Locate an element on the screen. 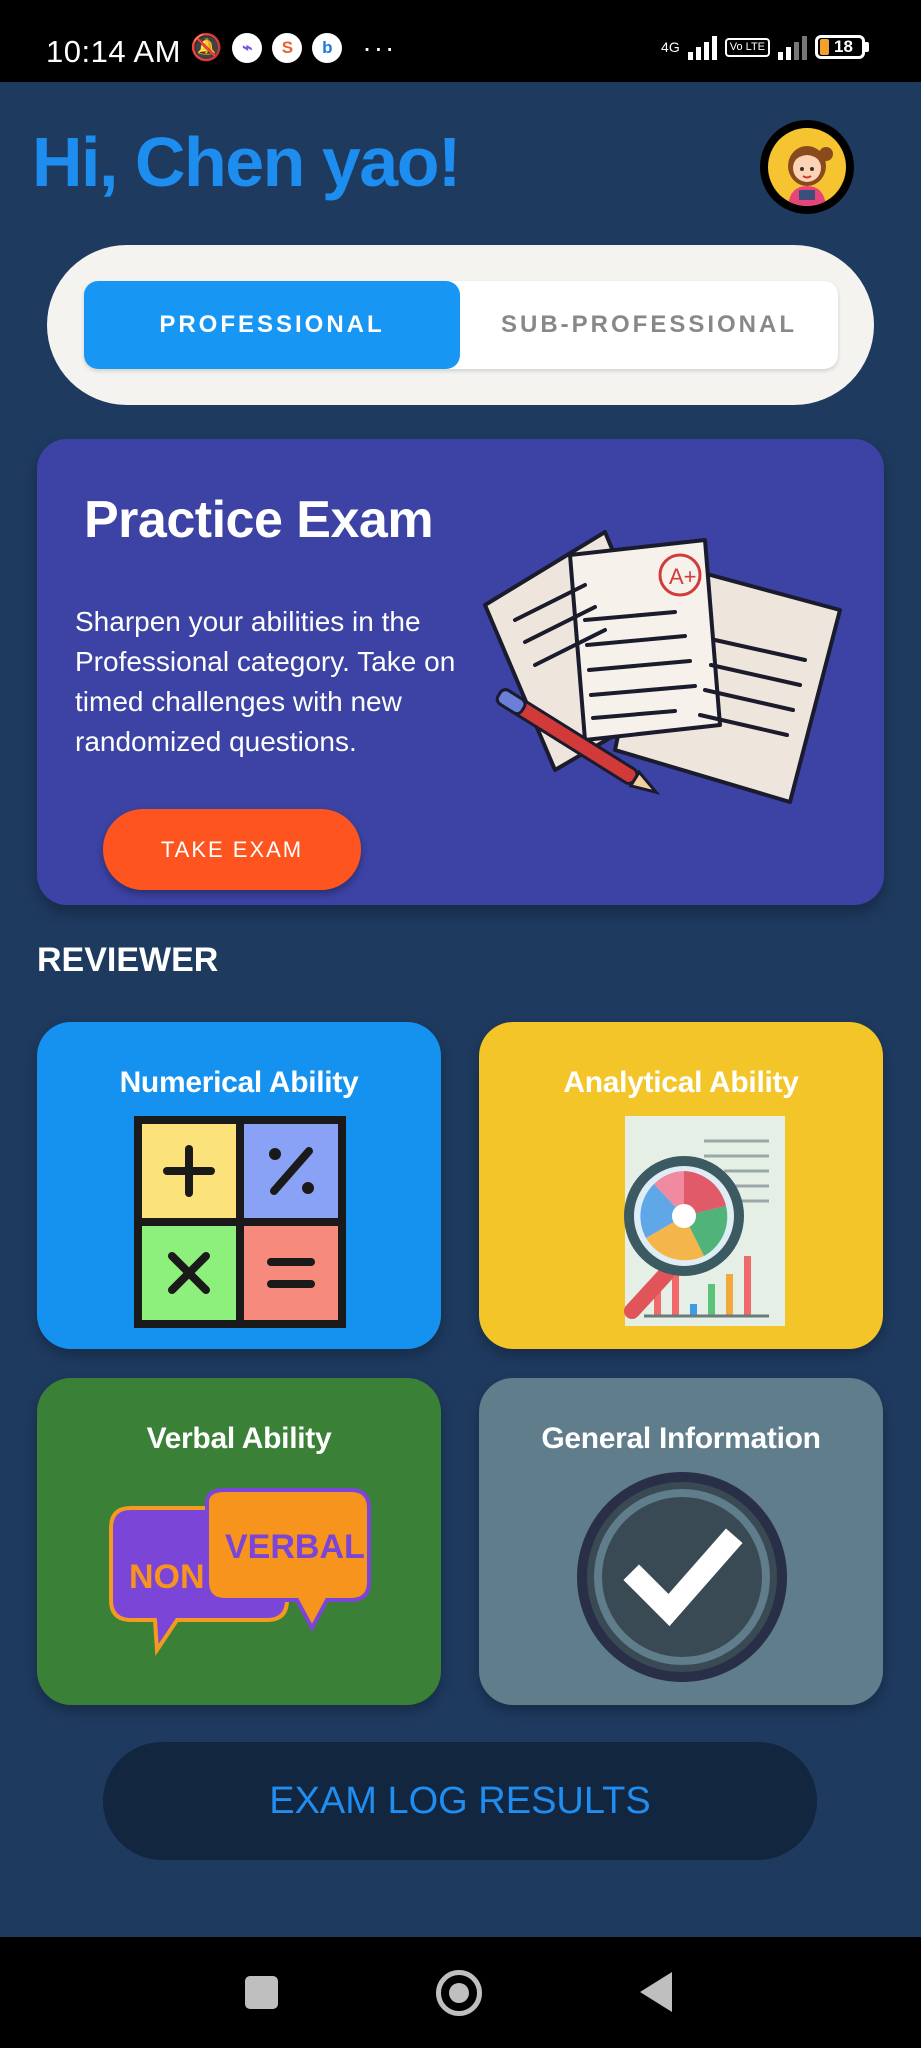 The image size is (921, 2048). notification-icons: 🔕 ⌁ S b ··· is located at coordinates (293, 47).